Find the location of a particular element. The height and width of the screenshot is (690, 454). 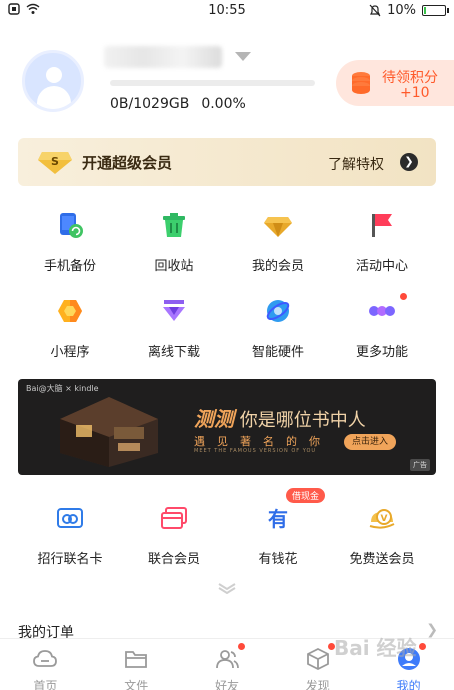

offline-download-icon is located at coordinates (174, 310).